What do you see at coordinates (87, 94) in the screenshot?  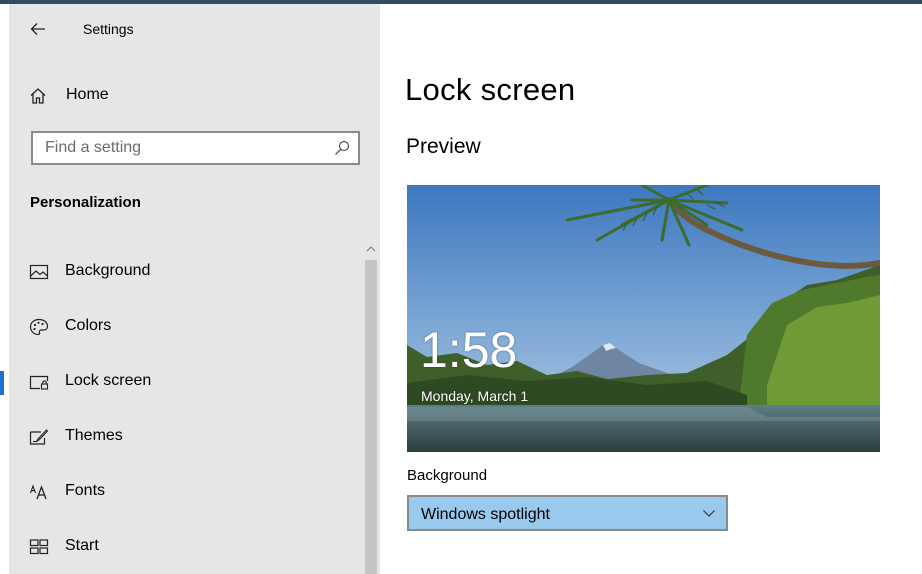 I see `sidebar-item-label: Home` at bounding box center [87, 94].